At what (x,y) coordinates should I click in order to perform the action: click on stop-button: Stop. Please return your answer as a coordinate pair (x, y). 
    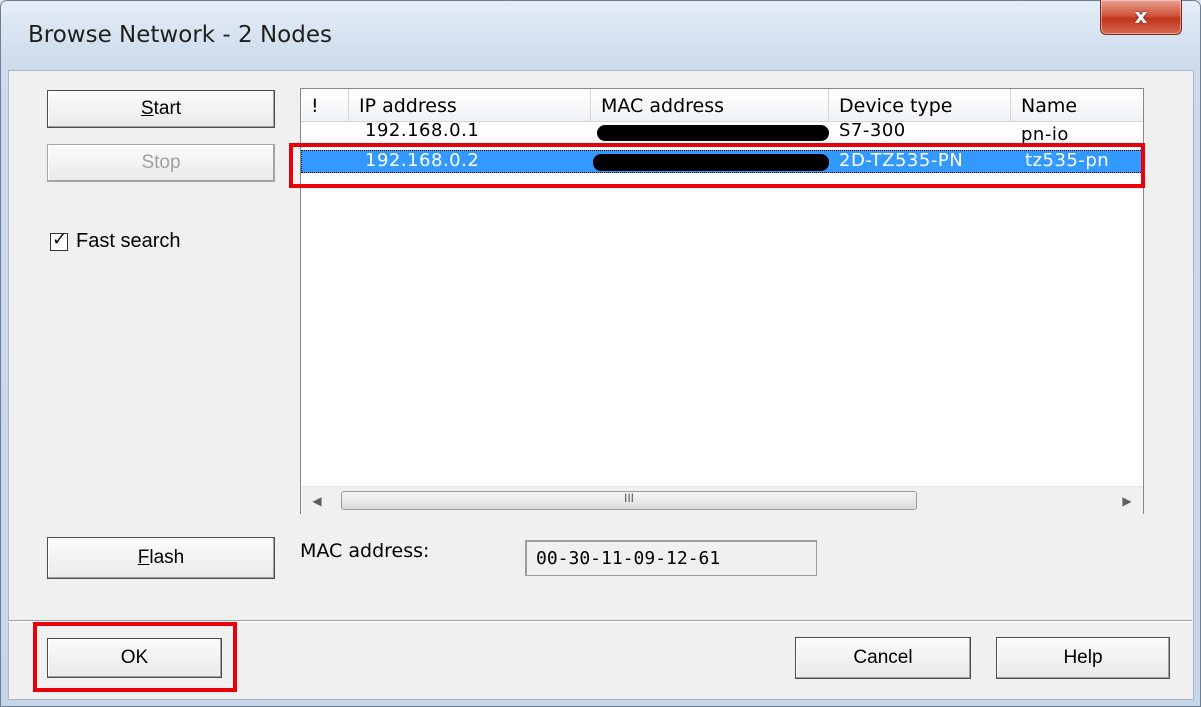
    Looking at the image, I should click on (161, 163).